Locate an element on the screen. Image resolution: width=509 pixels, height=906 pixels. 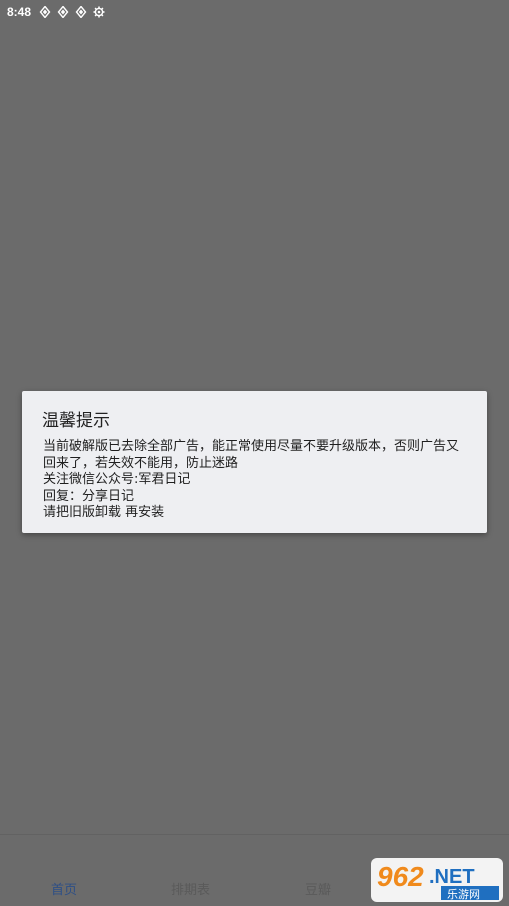
status-bar: 8:48 is located at coordinates (254, 12).